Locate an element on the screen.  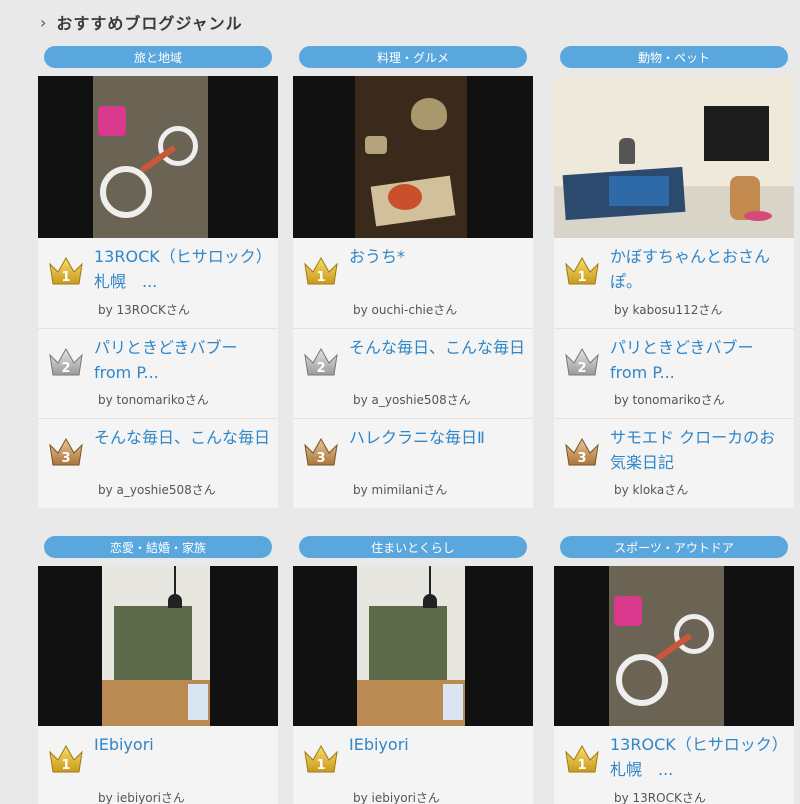
rank-row-3: 3 ハレクラニな毎日Ⅱ by mimilaniさん is located at coordinates (413, 463).